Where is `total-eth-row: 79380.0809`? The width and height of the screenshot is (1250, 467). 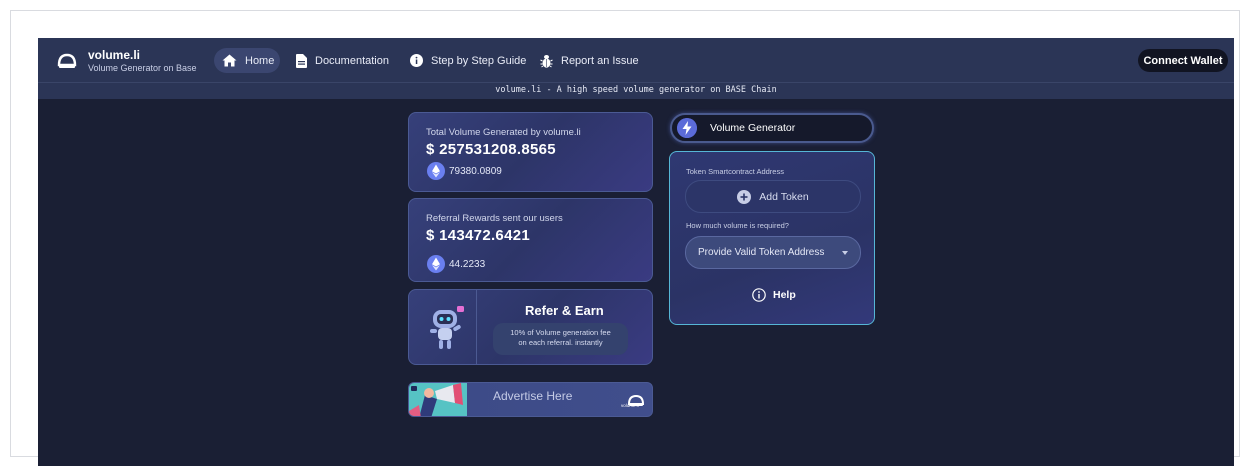
total-eth-row: 79380.0809 is located at coordinates (464, 171).